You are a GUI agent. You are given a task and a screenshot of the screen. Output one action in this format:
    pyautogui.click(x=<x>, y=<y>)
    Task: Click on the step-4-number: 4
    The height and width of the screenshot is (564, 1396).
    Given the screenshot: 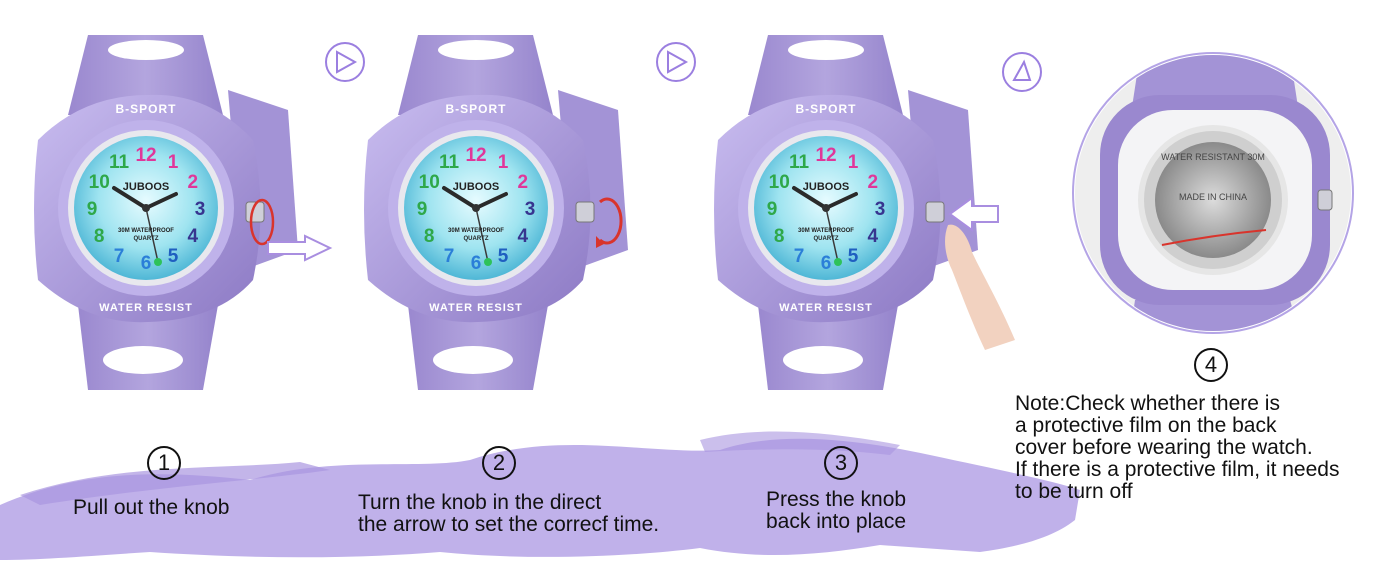 What is the action you would take?
    pyautogui.click(x=1211, y=365)
    